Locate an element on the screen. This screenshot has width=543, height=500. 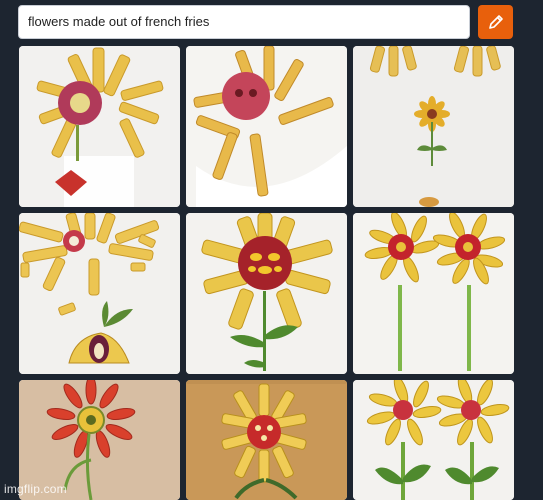
prompt-bar: flowers made out of french fries is located at coordinates (268, 22).